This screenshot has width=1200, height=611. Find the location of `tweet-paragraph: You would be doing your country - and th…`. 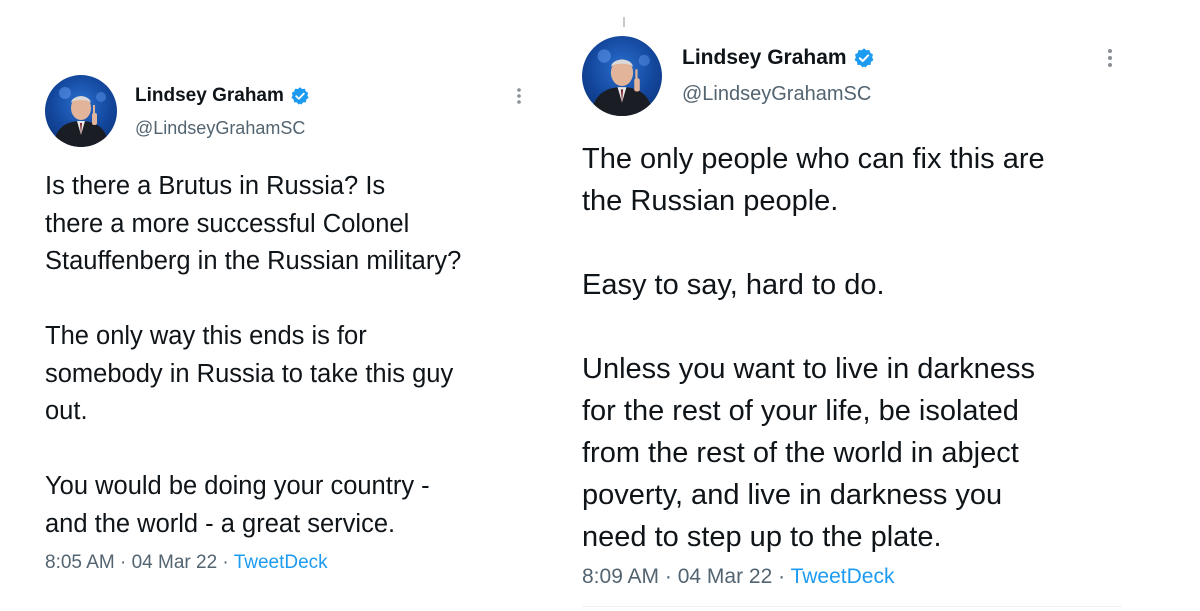

tweet-paragraph: You would be doing your country - and th… is located at coordinates (253, 505).